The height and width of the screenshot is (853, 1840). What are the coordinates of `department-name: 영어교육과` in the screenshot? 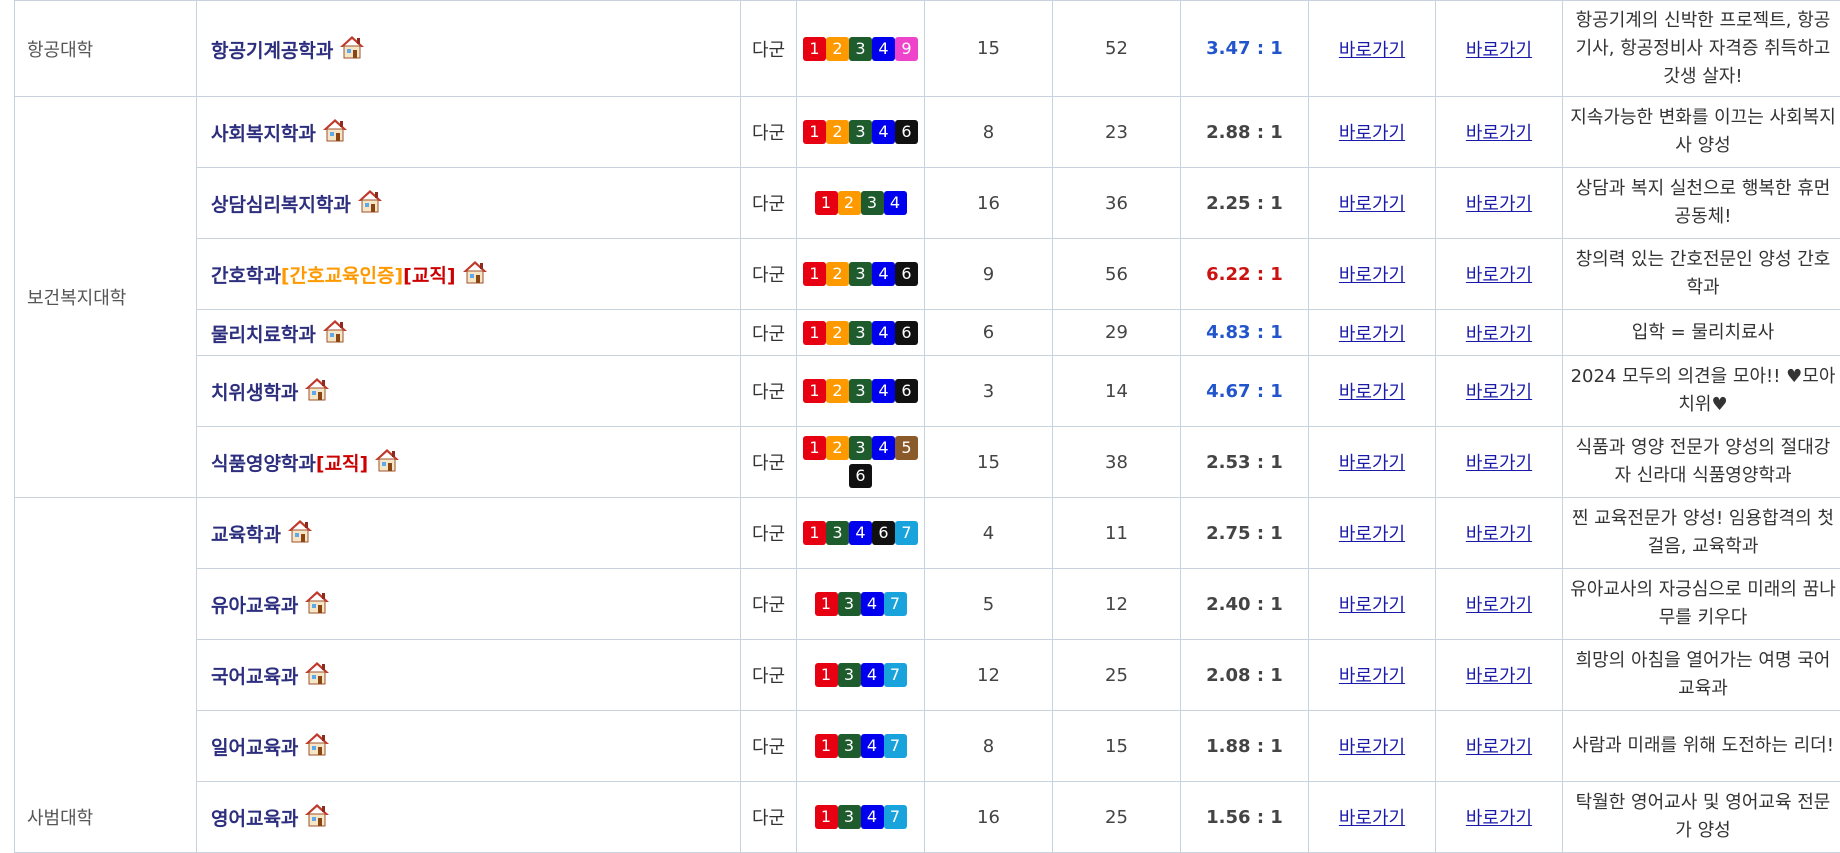 It's located at (254, 819).